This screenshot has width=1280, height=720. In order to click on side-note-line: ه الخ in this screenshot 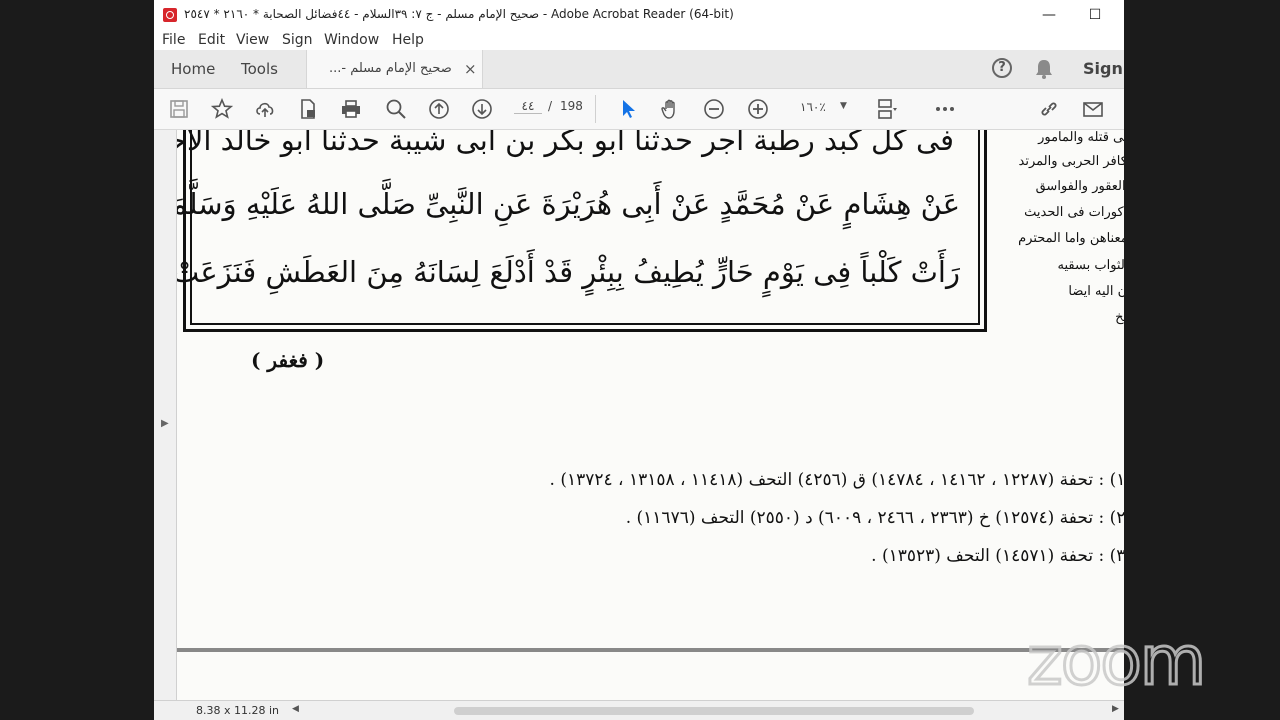, I will do `click(1119, 317)`.